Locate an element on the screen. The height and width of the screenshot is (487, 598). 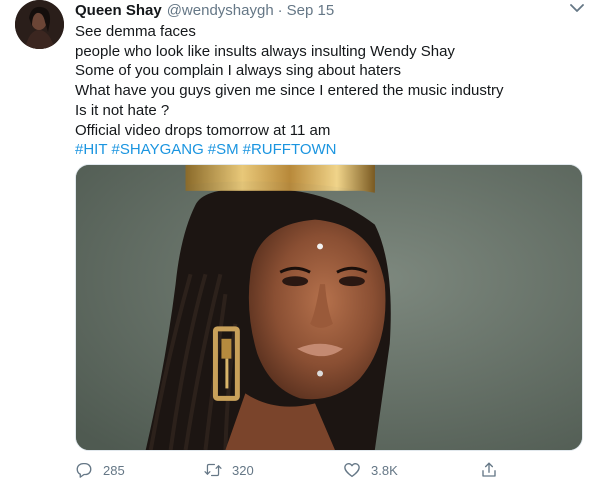
heart-icon is located at coordinates (352, 470).